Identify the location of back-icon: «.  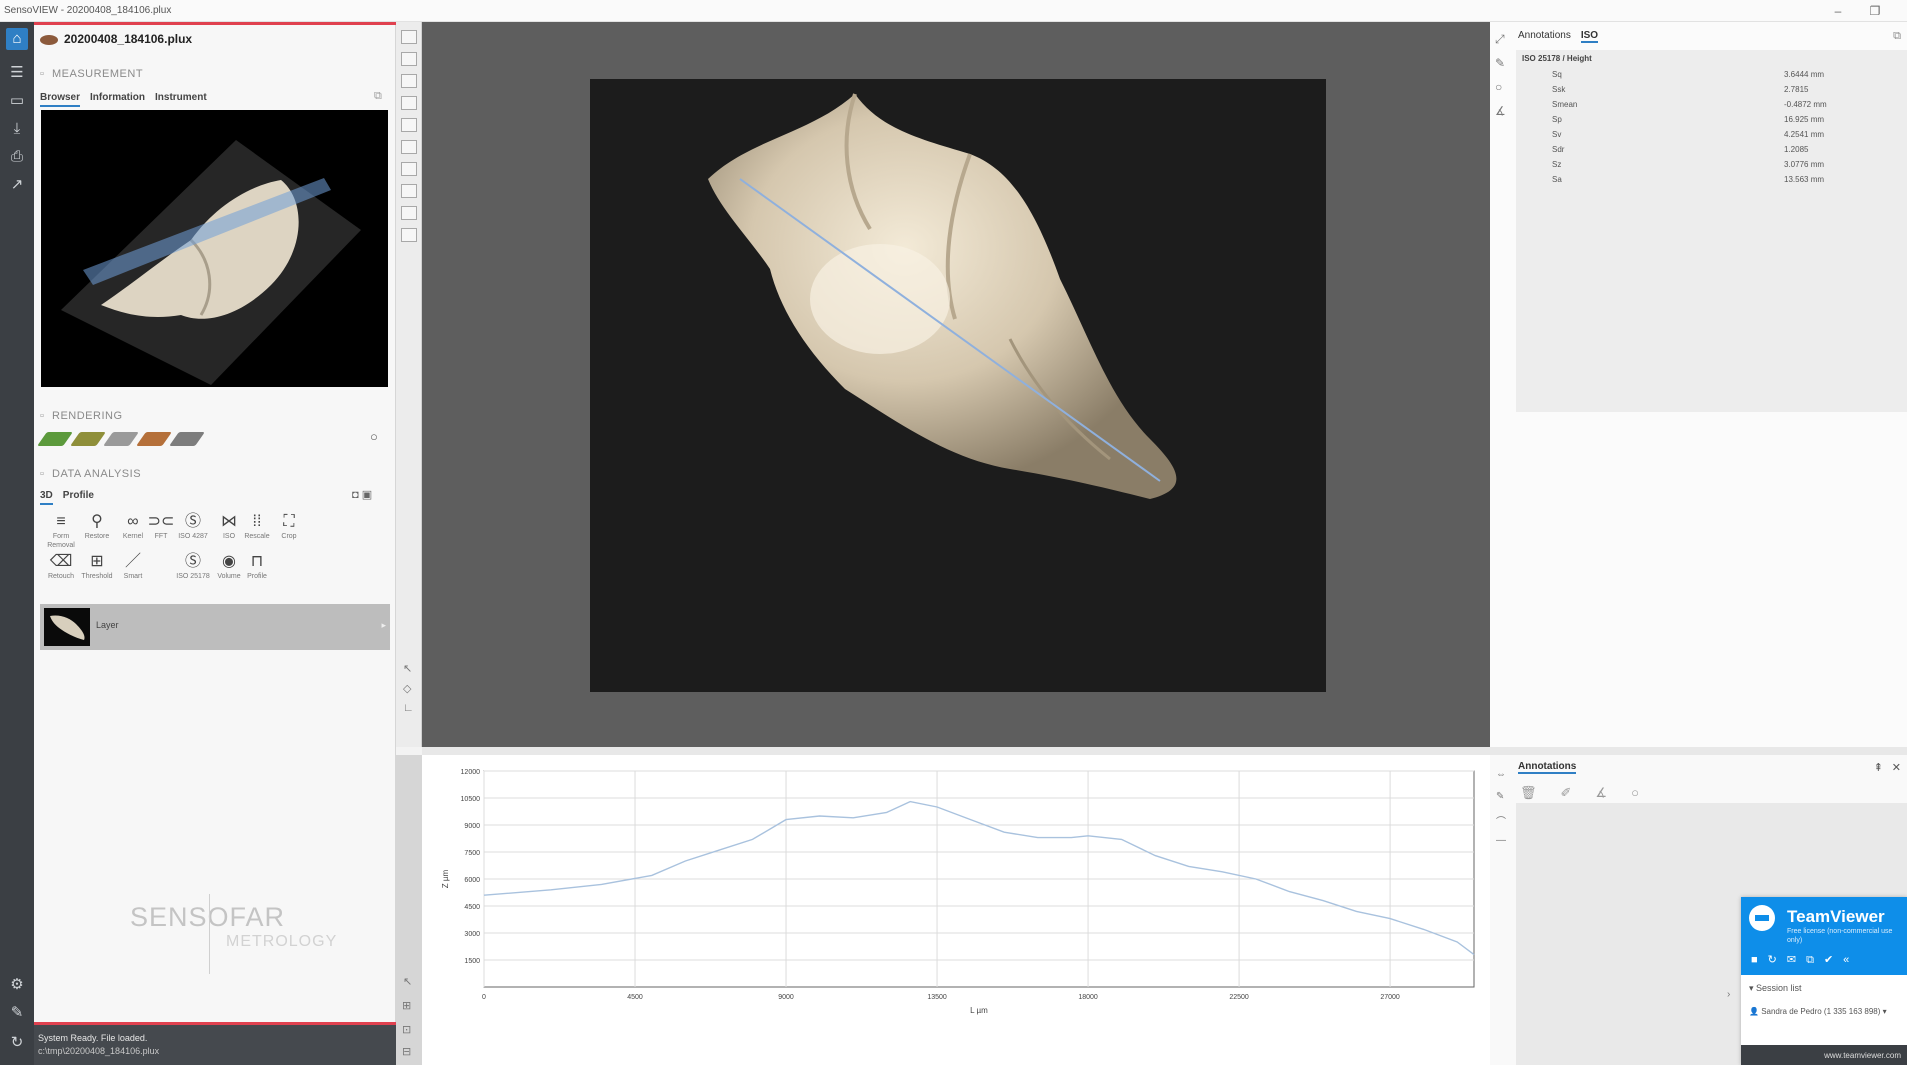
(1846, 960).